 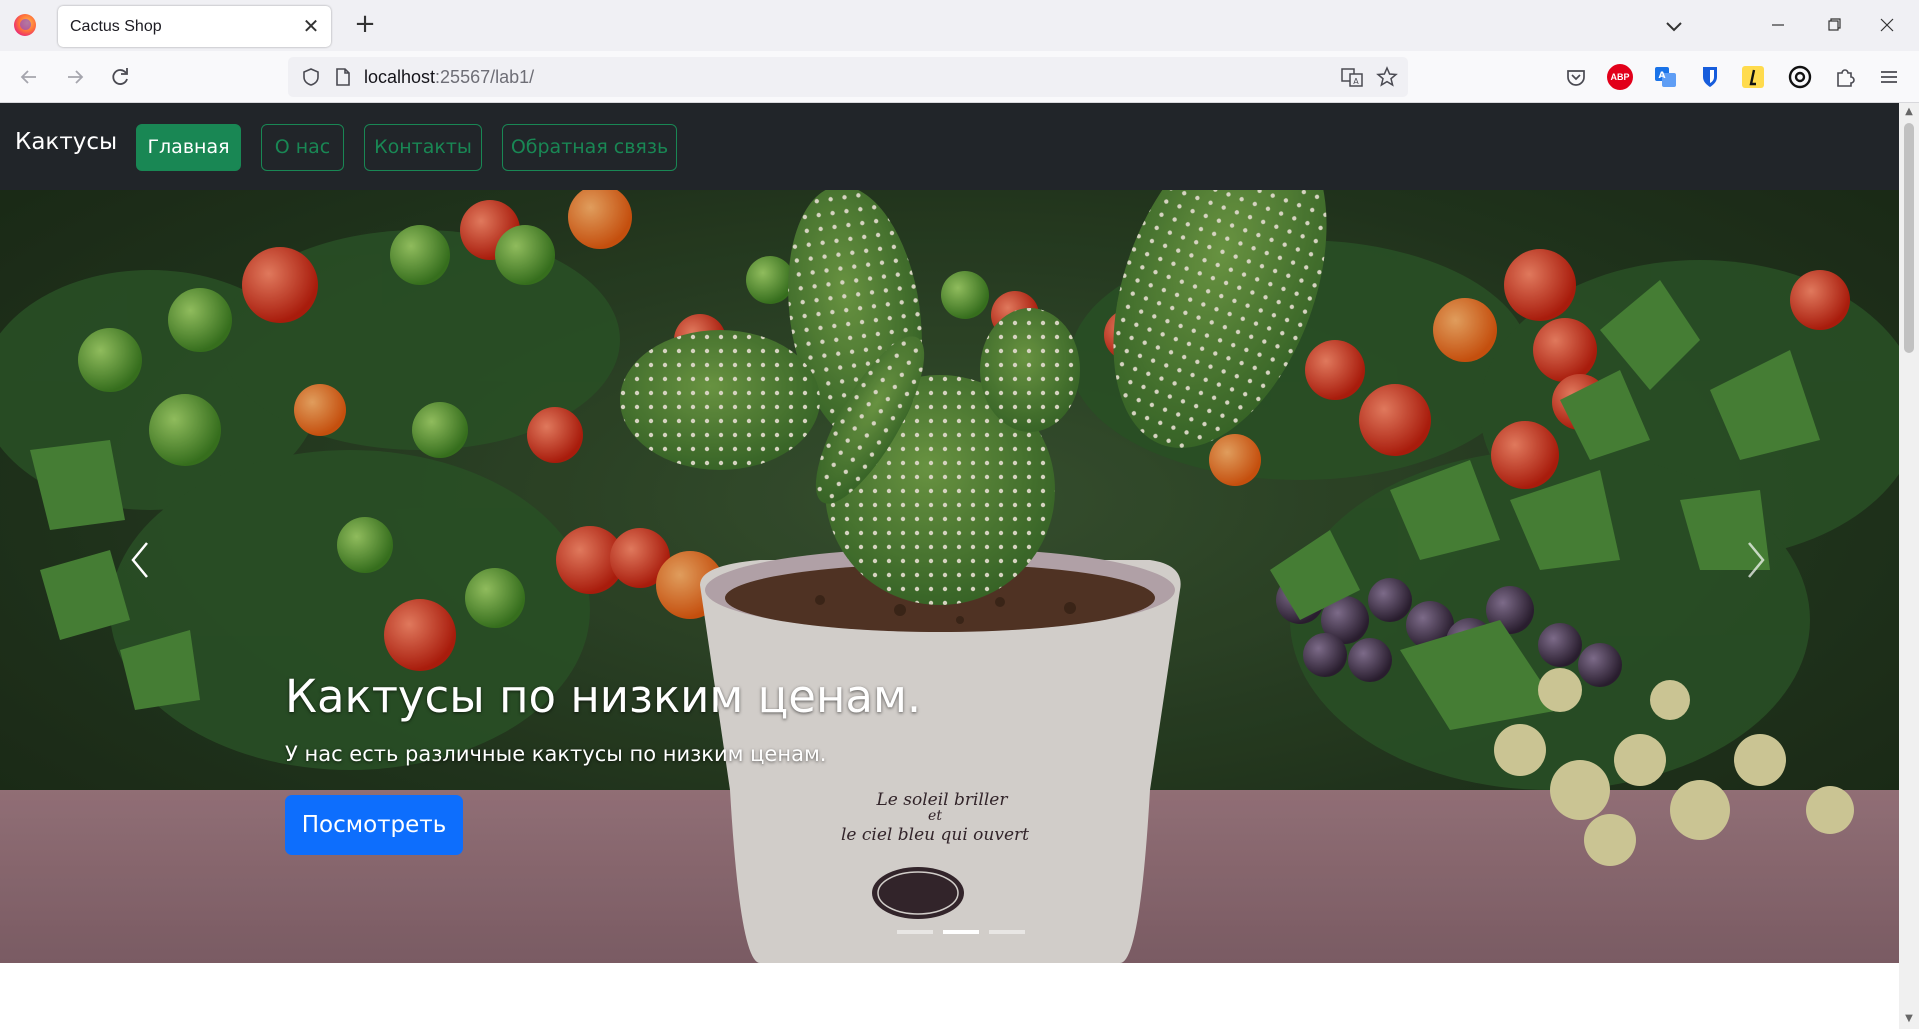 What do you see at coordinates (1909, 111) in the screenshot?
I see `scroll-up-icon: ▲` at bounding box center [1909, 111].